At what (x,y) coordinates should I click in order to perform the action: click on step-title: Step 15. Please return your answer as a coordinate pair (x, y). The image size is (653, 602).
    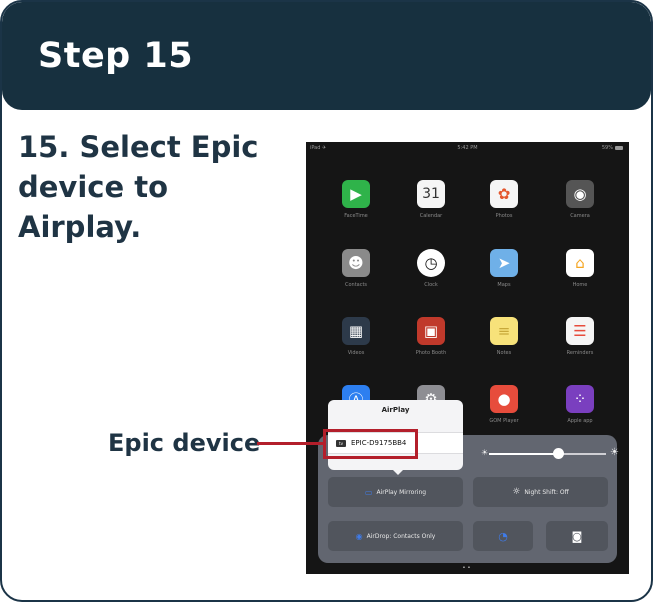
    Looking at the image, I should click on (116, 56).